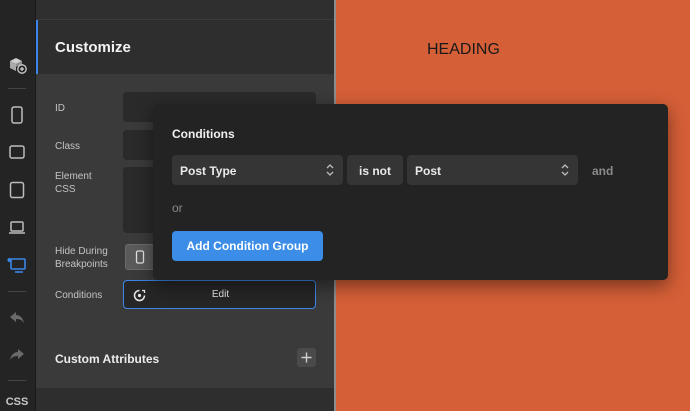 The height and width of the screenshot is (411, 690). I want to click on add-condition-group-label: Add Condition Group, so click(247, 246).